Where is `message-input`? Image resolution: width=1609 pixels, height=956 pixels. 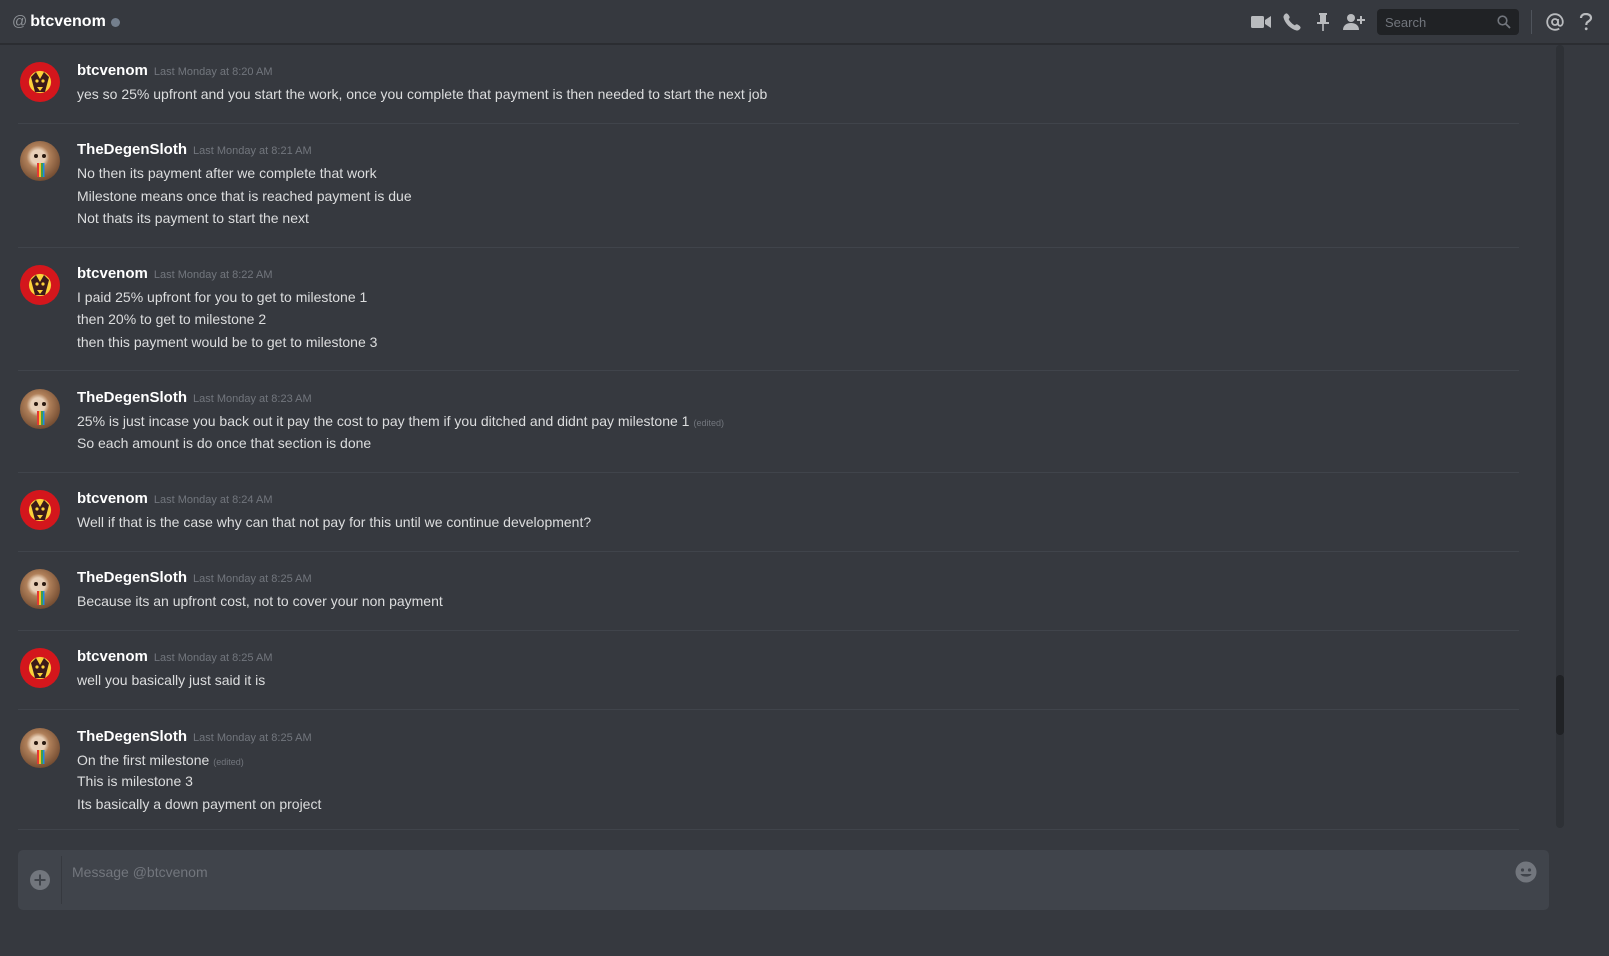
message-input is located at coordinates (782, 872).